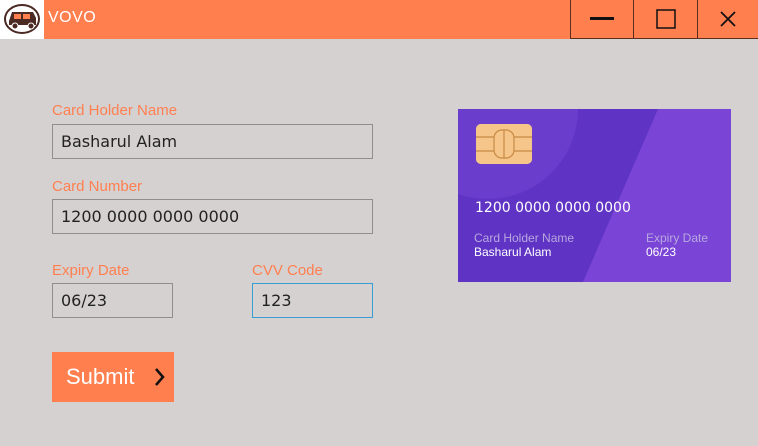 Image resolution: width=758 pixels, height=446 pixels. Describe the element at coordinates (553, 208) in the screenshot. I see `card-number-display: 1200 0000 0000 0000` at that location.